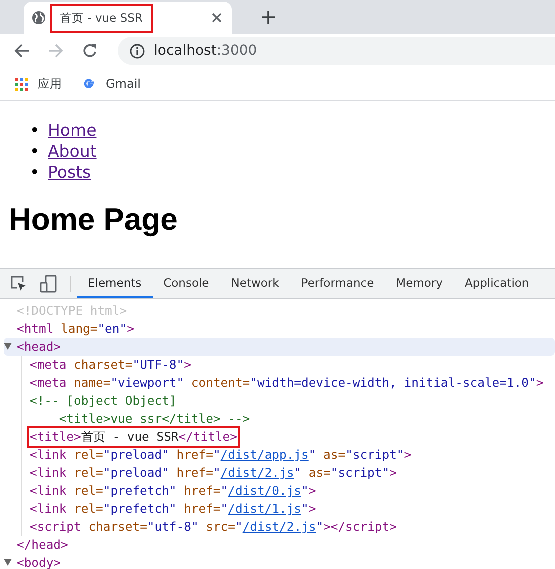  Describe the element at coordinates (70, 172) in the screenshot. I see `nav-link: Posts` at that location.